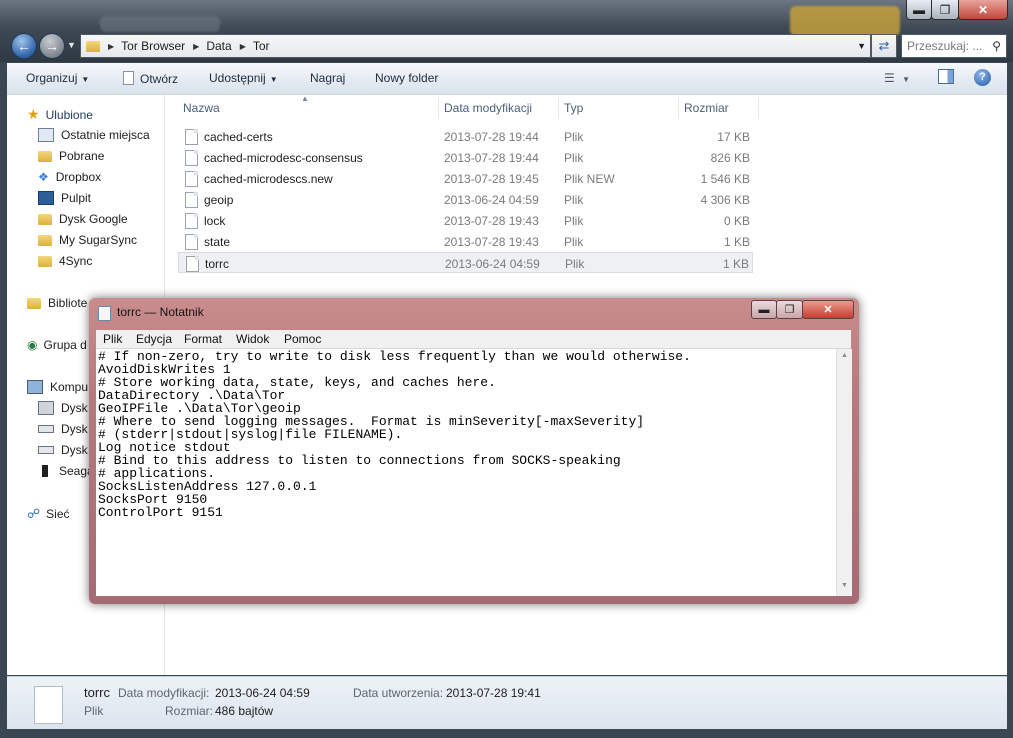 Image resolution: width=1013 pixels, height=738 pixels. I want to click on nav-homegroup: ◉ Grupa d, so click(57, 345).